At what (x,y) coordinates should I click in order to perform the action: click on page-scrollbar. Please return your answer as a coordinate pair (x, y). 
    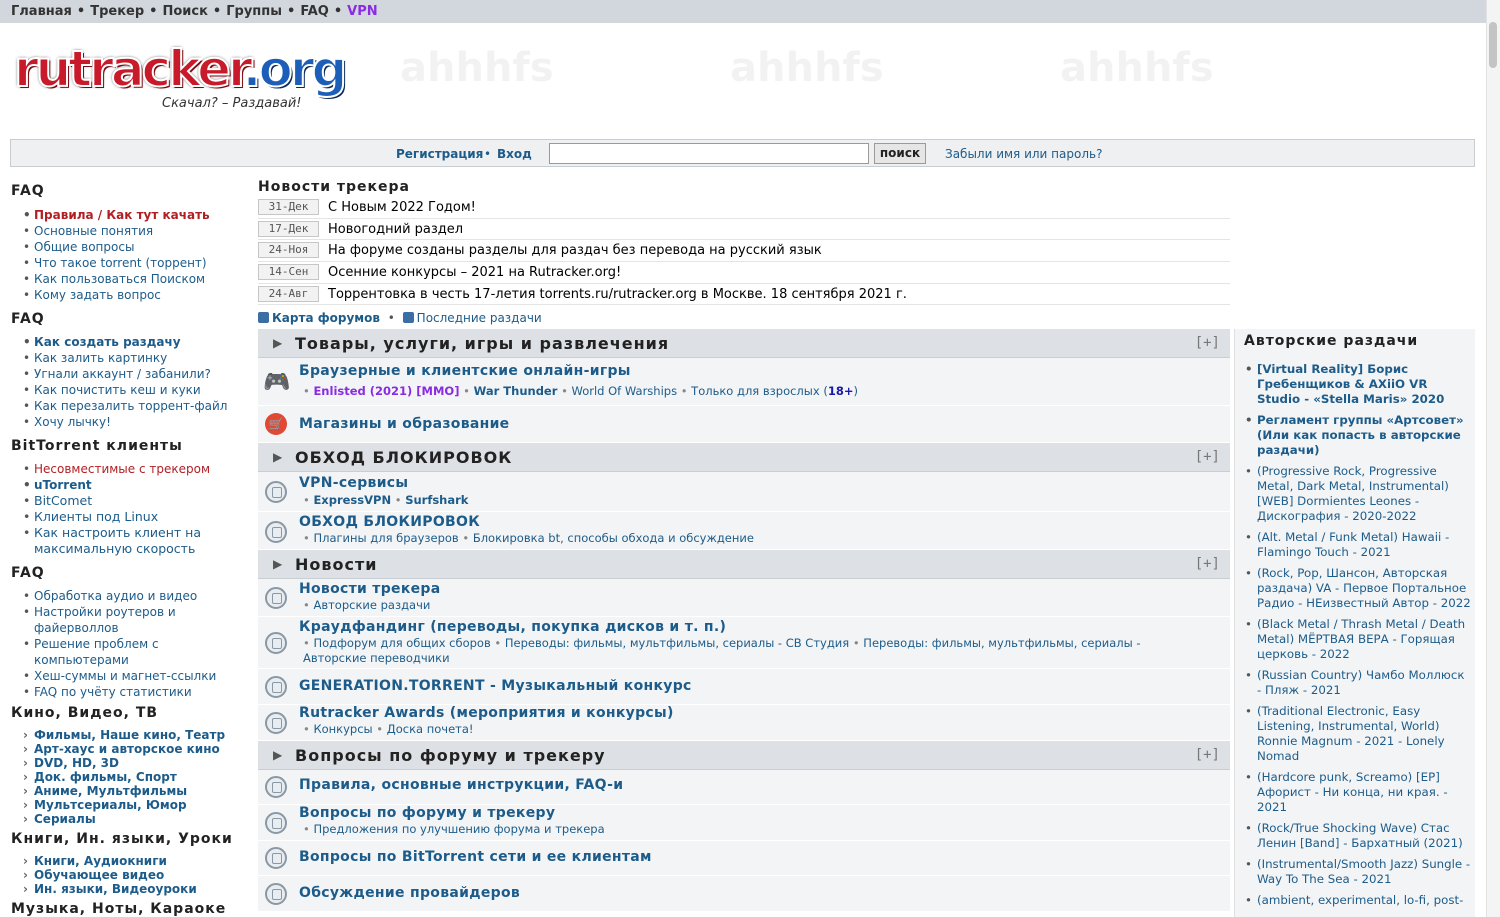
    Looking at the image, I should click on (1493, 458).